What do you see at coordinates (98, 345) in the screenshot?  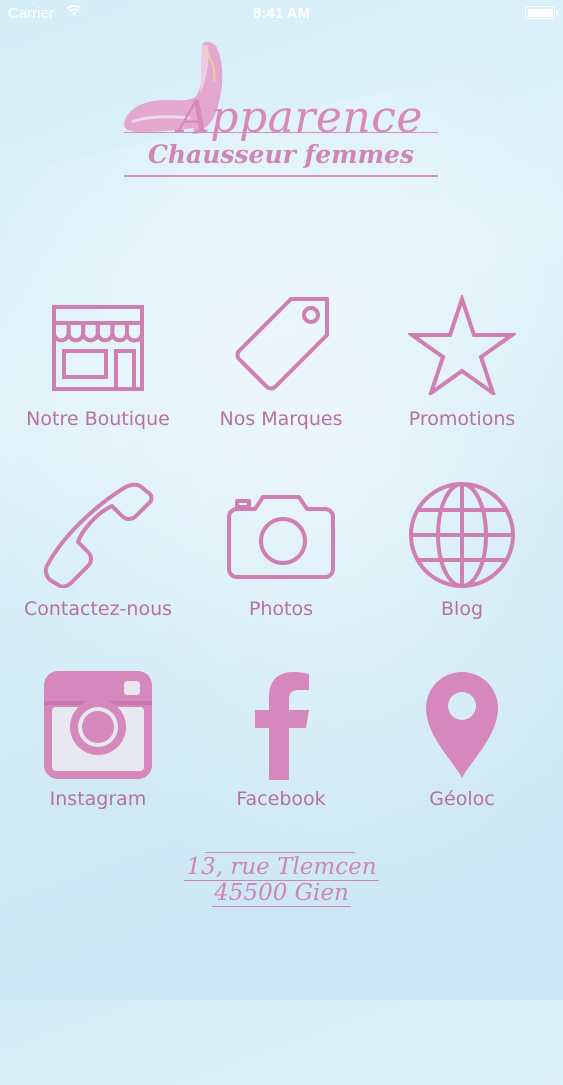 I see `storefront-icon` at bounding box center [98, 345].